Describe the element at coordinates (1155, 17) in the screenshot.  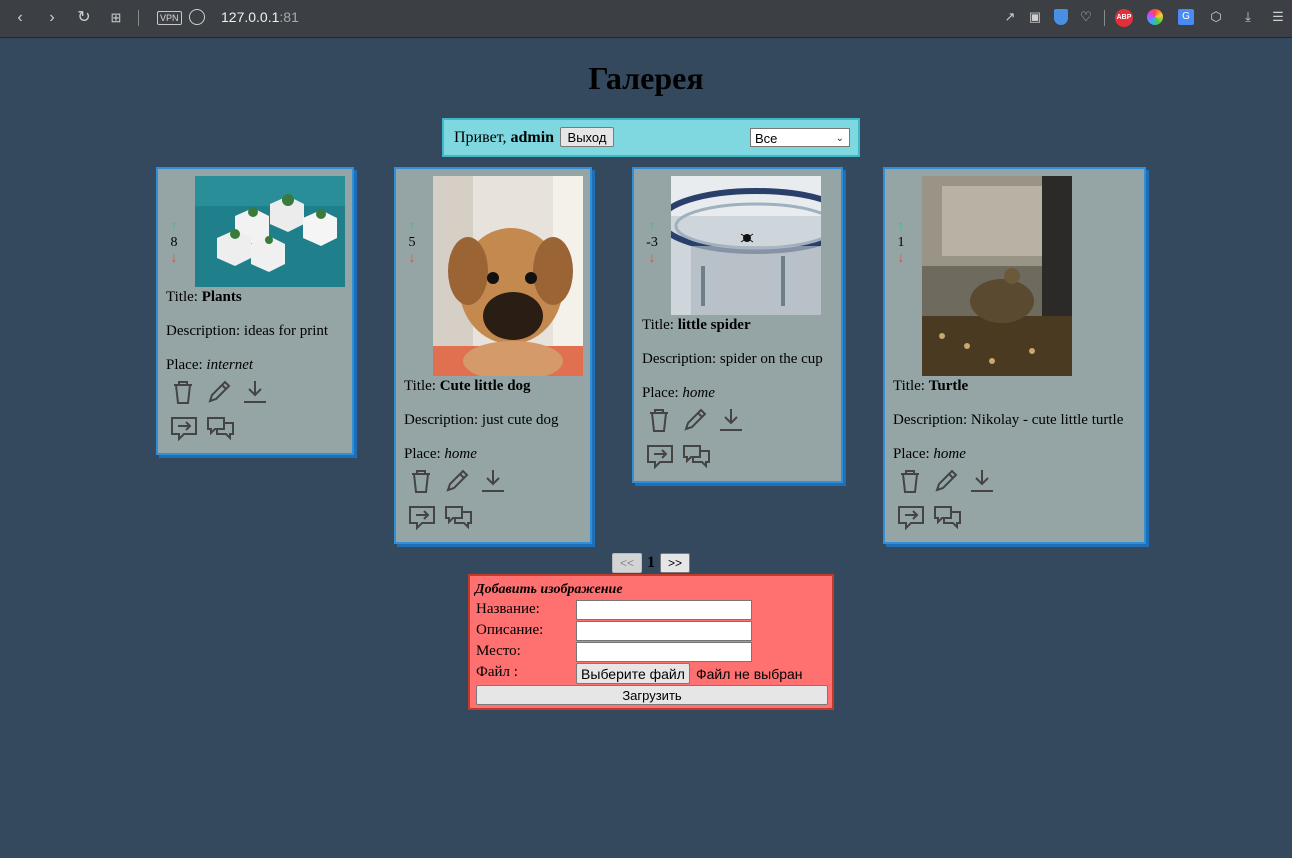
I see `color-picker-icon` at that location.